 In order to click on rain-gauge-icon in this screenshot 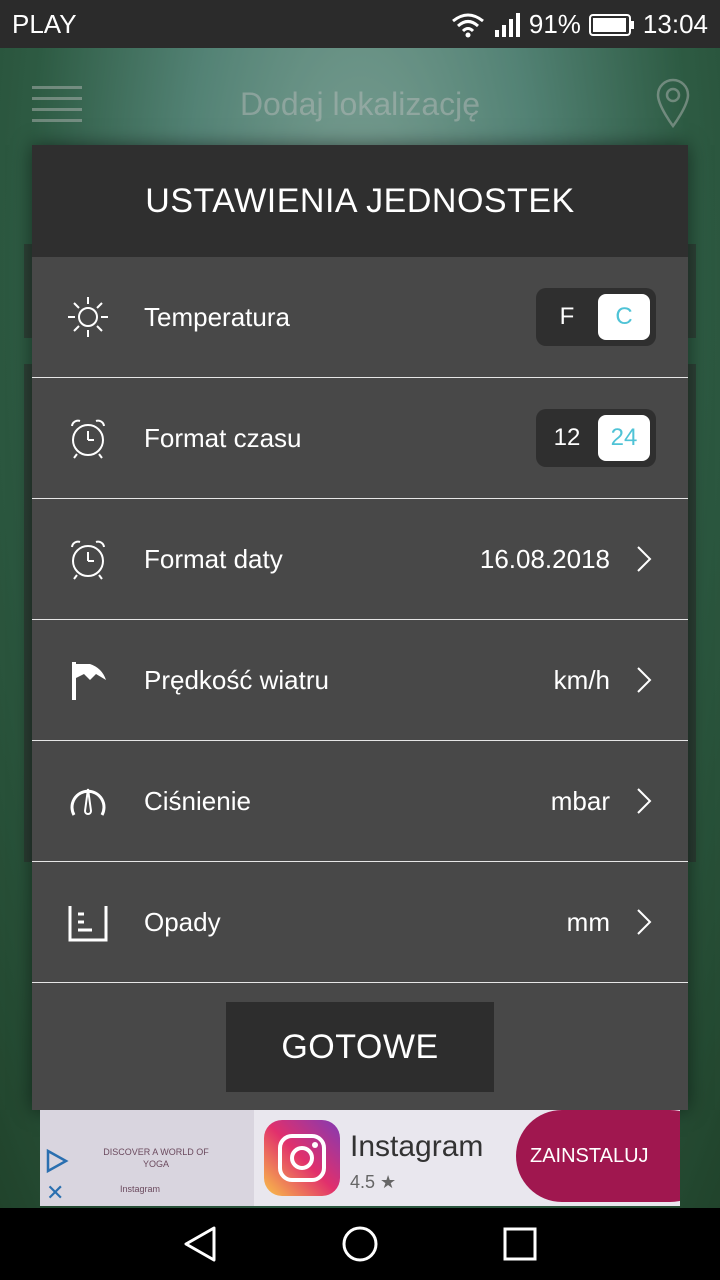, I will do `click(88, 924)`.